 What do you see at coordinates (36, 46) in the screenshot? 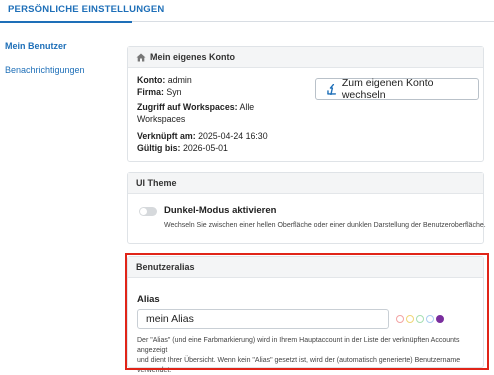
I see `sidebar-item-my-user: Mein Benutzer` at bounding box center [36, 46].